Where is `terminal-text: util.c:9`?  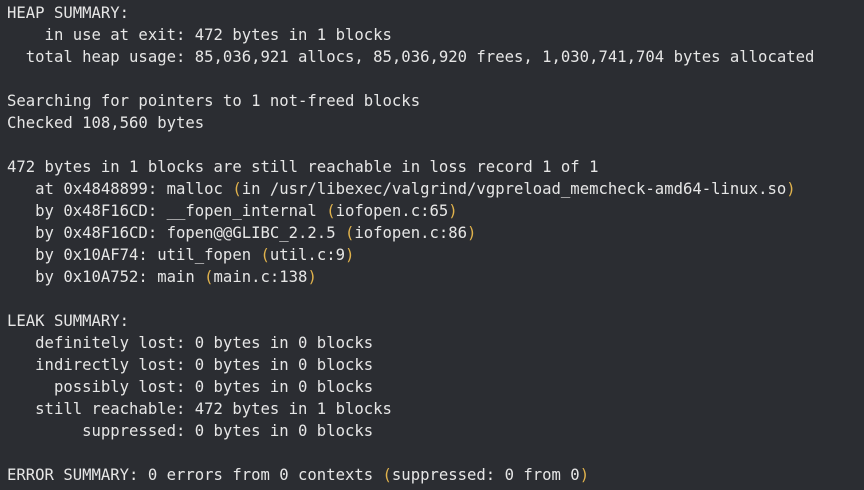
terminal-text: util.c:9 is located at coordinates (307, 255).